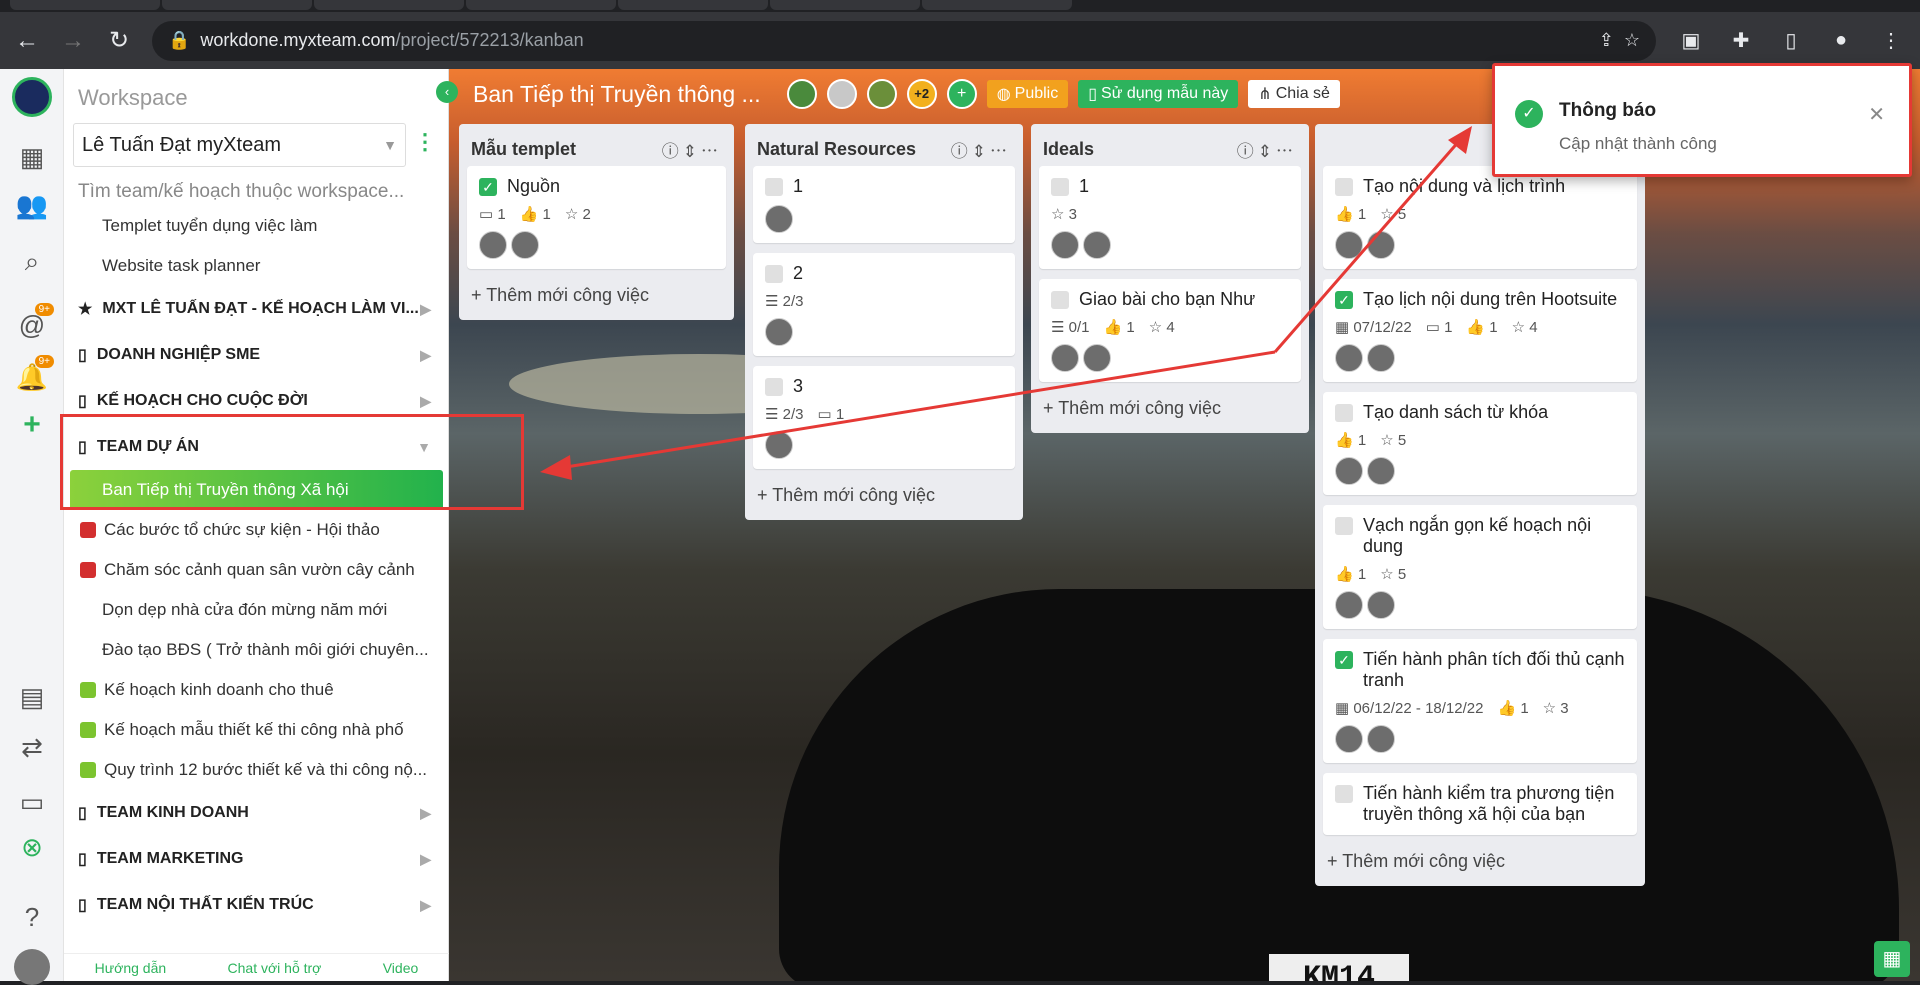 The height and width of the screenshot is (985, 1920). I want to click on search-icon: ⌕, so click(32, 262).